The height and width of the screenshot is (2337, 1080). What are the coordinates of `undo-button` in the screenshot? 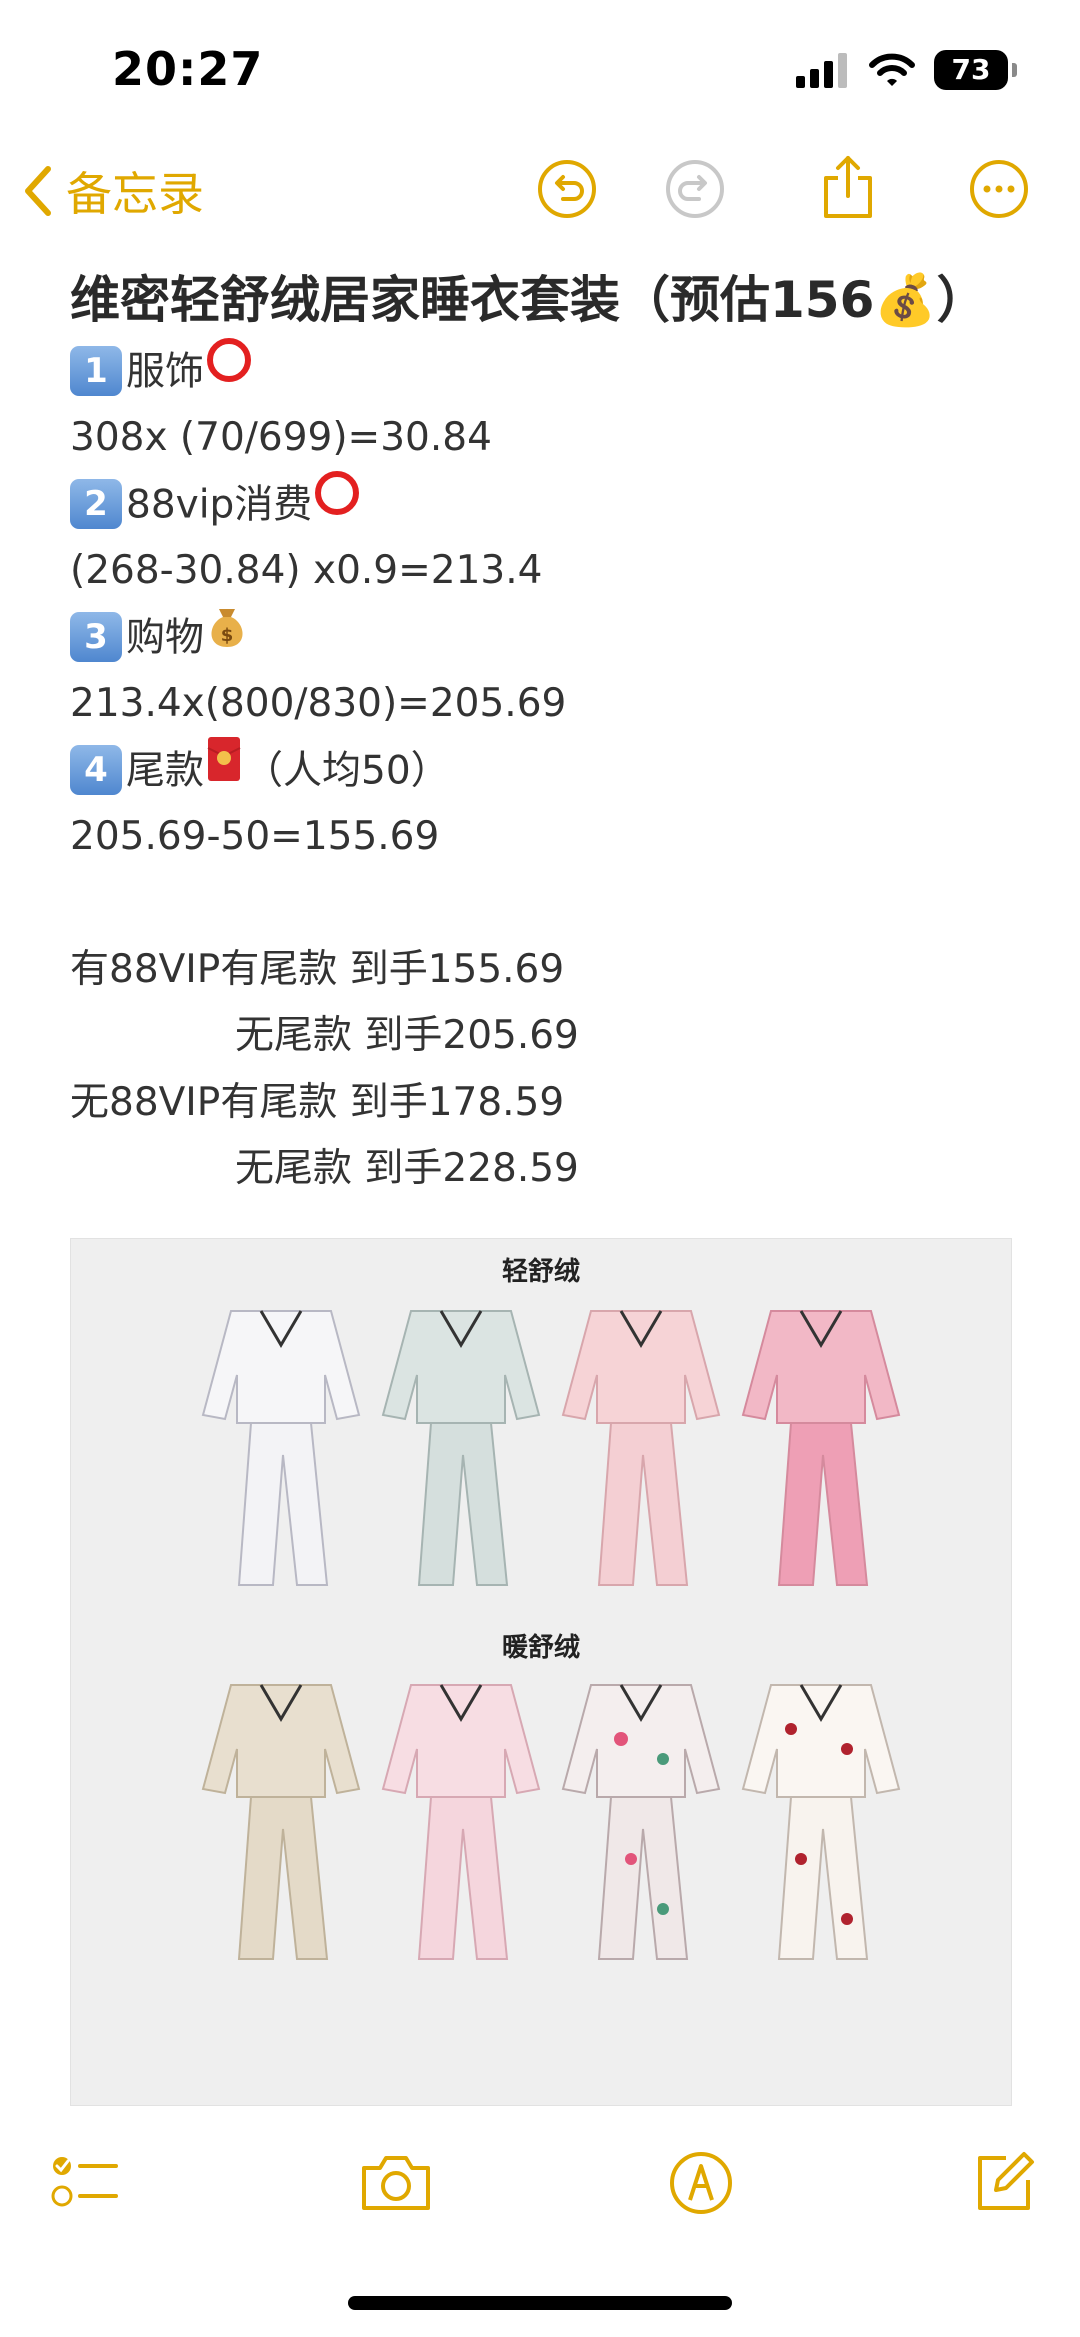 It's located at (567, 191).